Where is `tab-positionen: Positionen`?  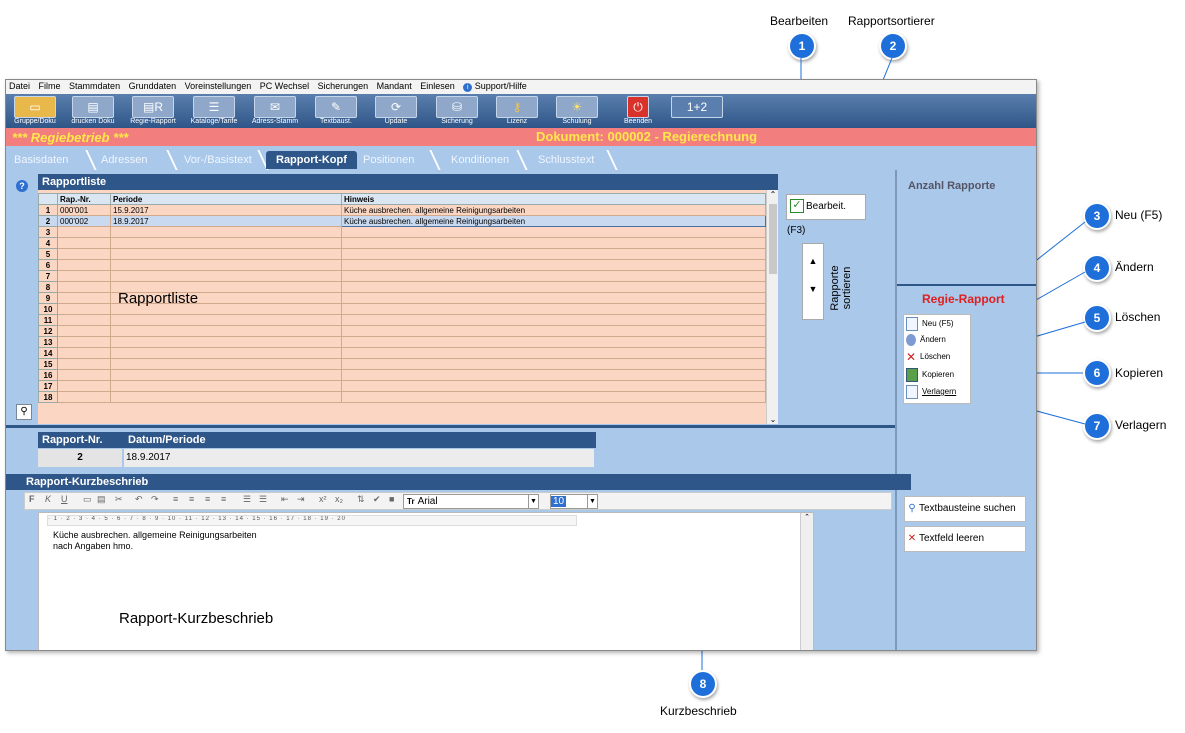 tab-positionen: Positionen is located at coordinates (388, 160).